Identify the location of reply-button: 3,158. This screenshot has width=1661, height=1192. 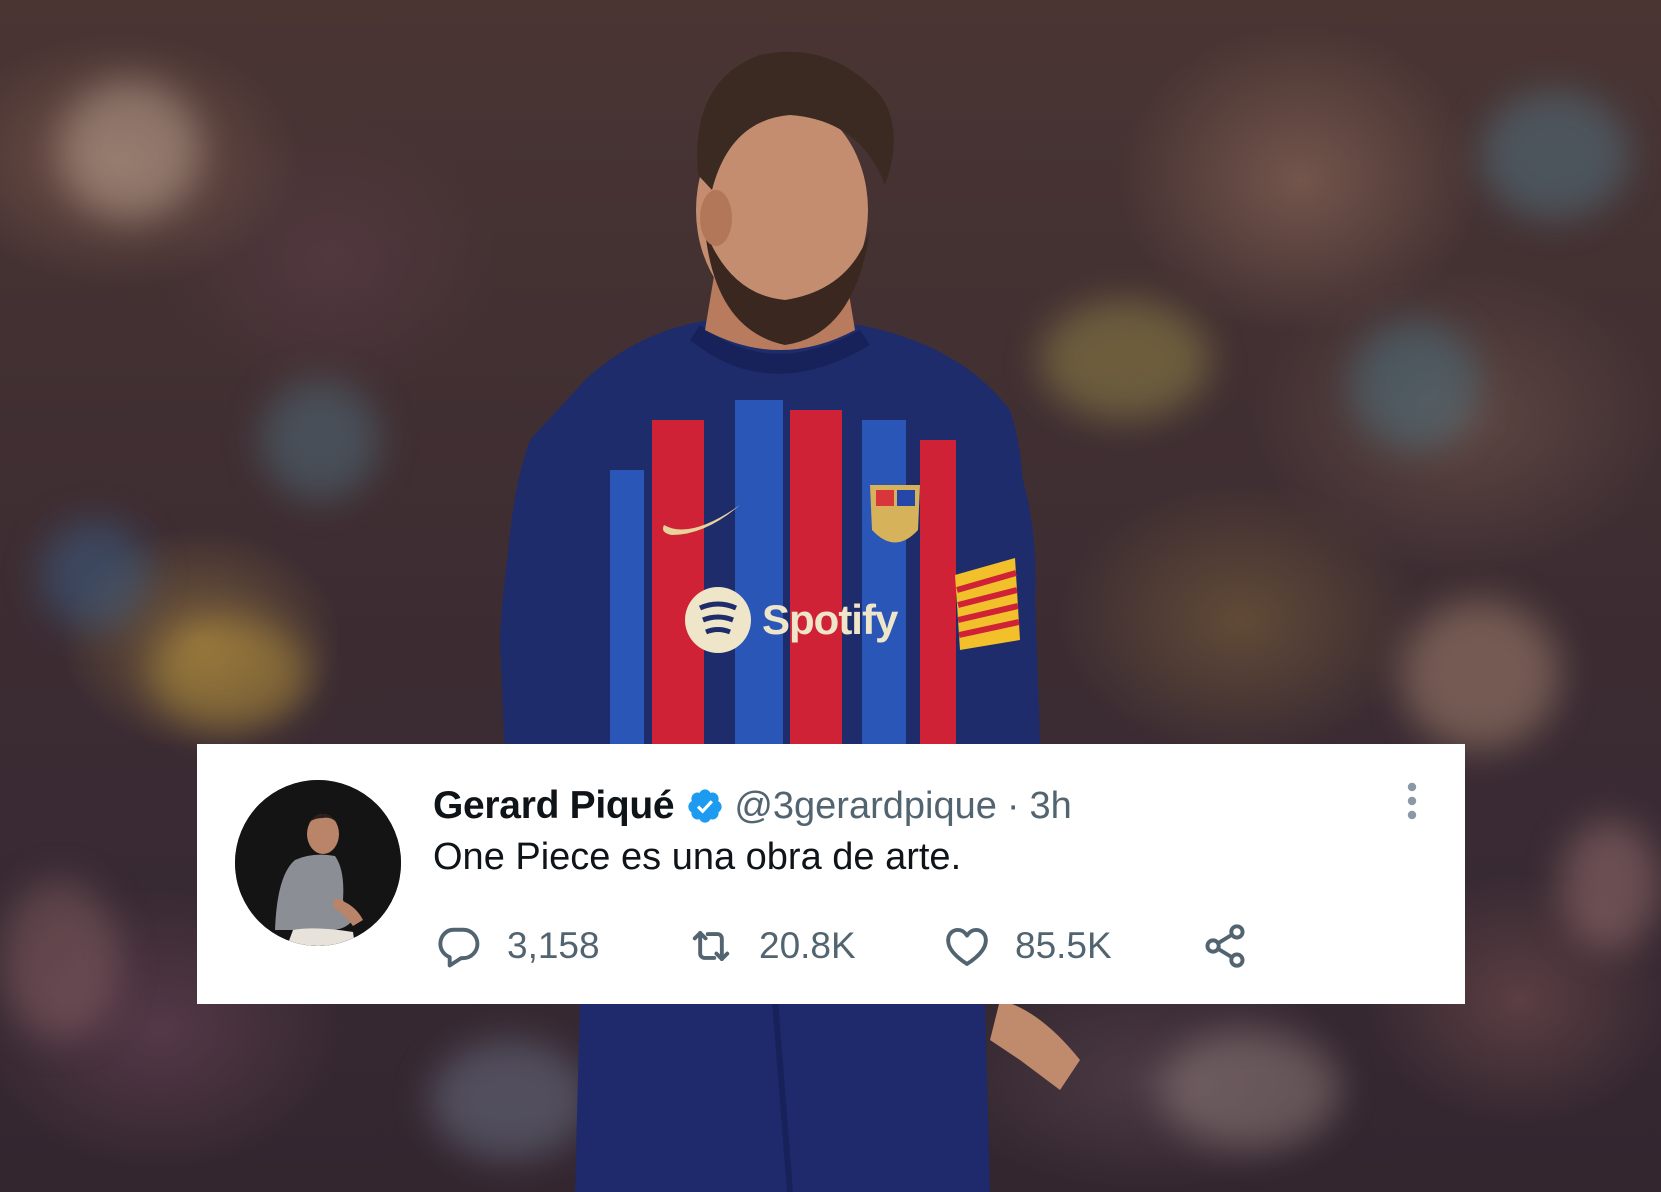
(516, 946).